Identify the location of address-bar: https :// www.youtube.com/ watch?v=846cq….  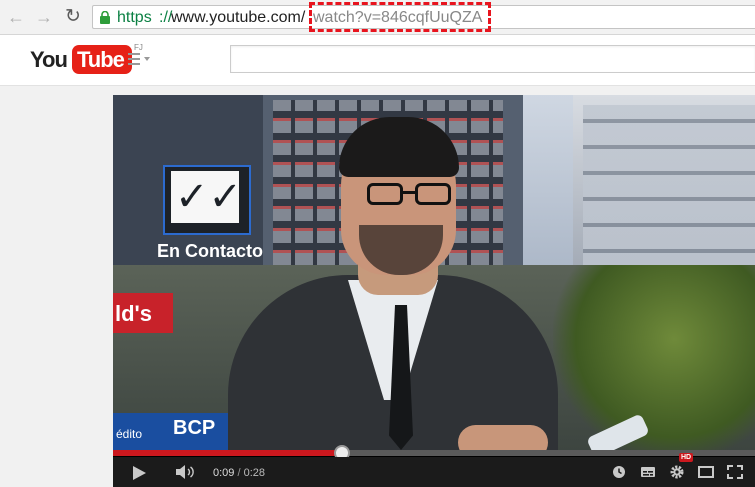
(423, 17).